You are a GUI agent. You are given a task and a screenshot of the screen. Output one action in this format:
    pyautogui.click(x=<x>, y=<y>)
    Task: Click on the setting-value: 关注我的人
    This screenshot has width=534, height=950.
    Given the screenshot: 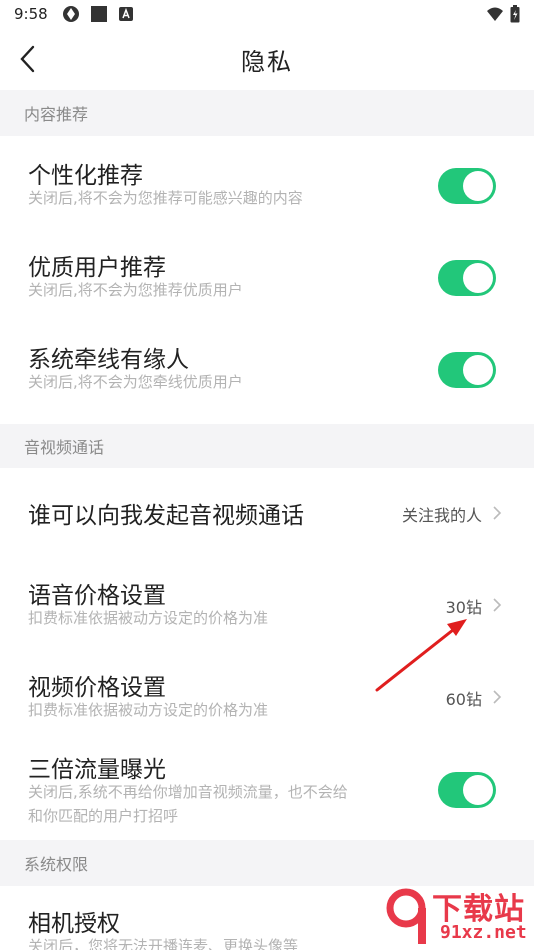 What is the action you would take?
    pyautogui.click(x=441, y=515)
    